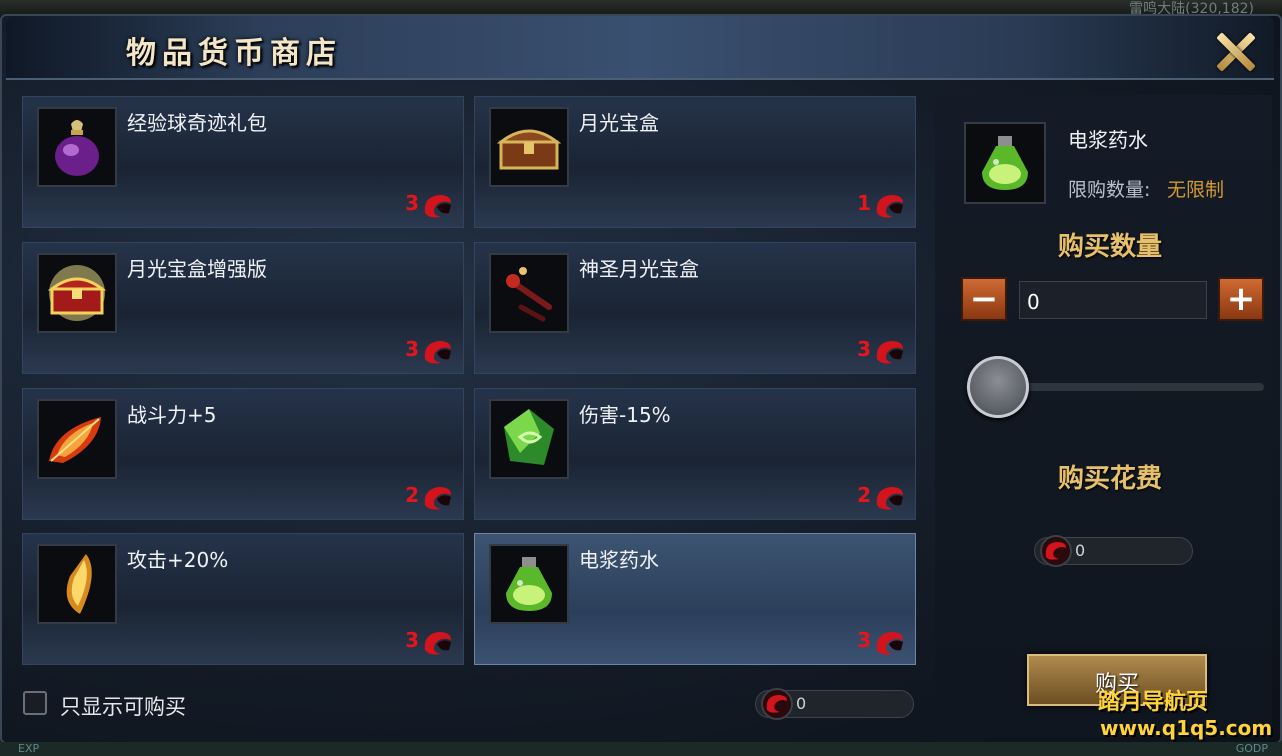  Describe the element at coordinates (1186, 728) in the screenshot. I see `watermark-url: www.q1q5.com` at that location.